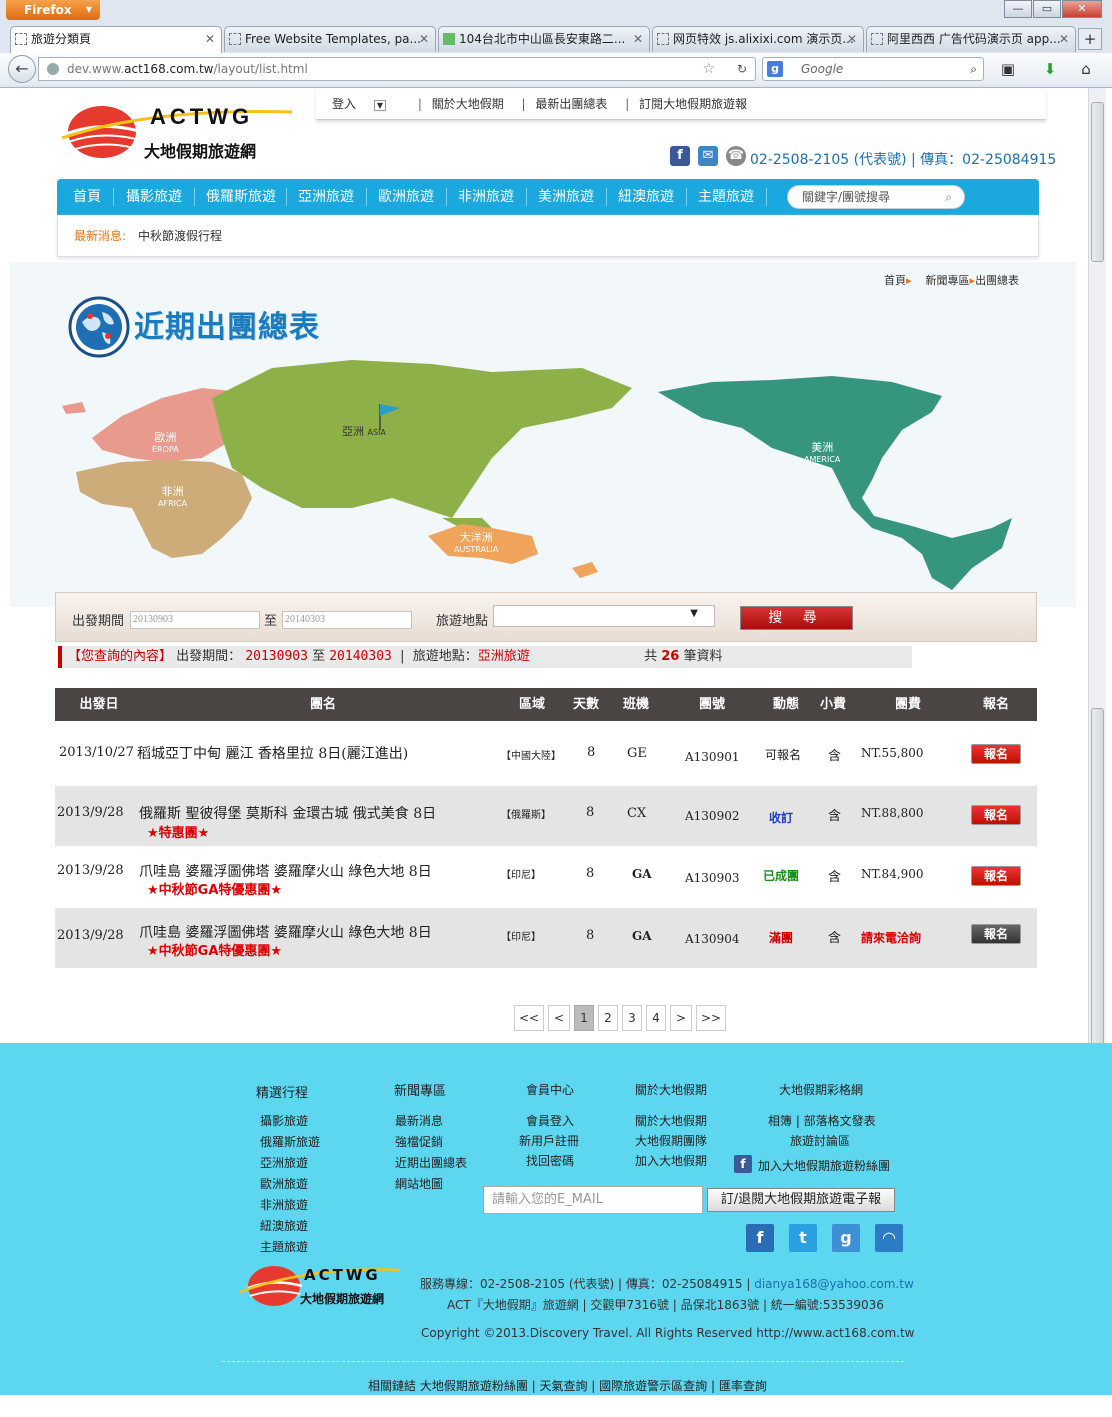  Describe the element at coordinates (656, 1018) in the screenshot. I see `page-4: 4` at that location.